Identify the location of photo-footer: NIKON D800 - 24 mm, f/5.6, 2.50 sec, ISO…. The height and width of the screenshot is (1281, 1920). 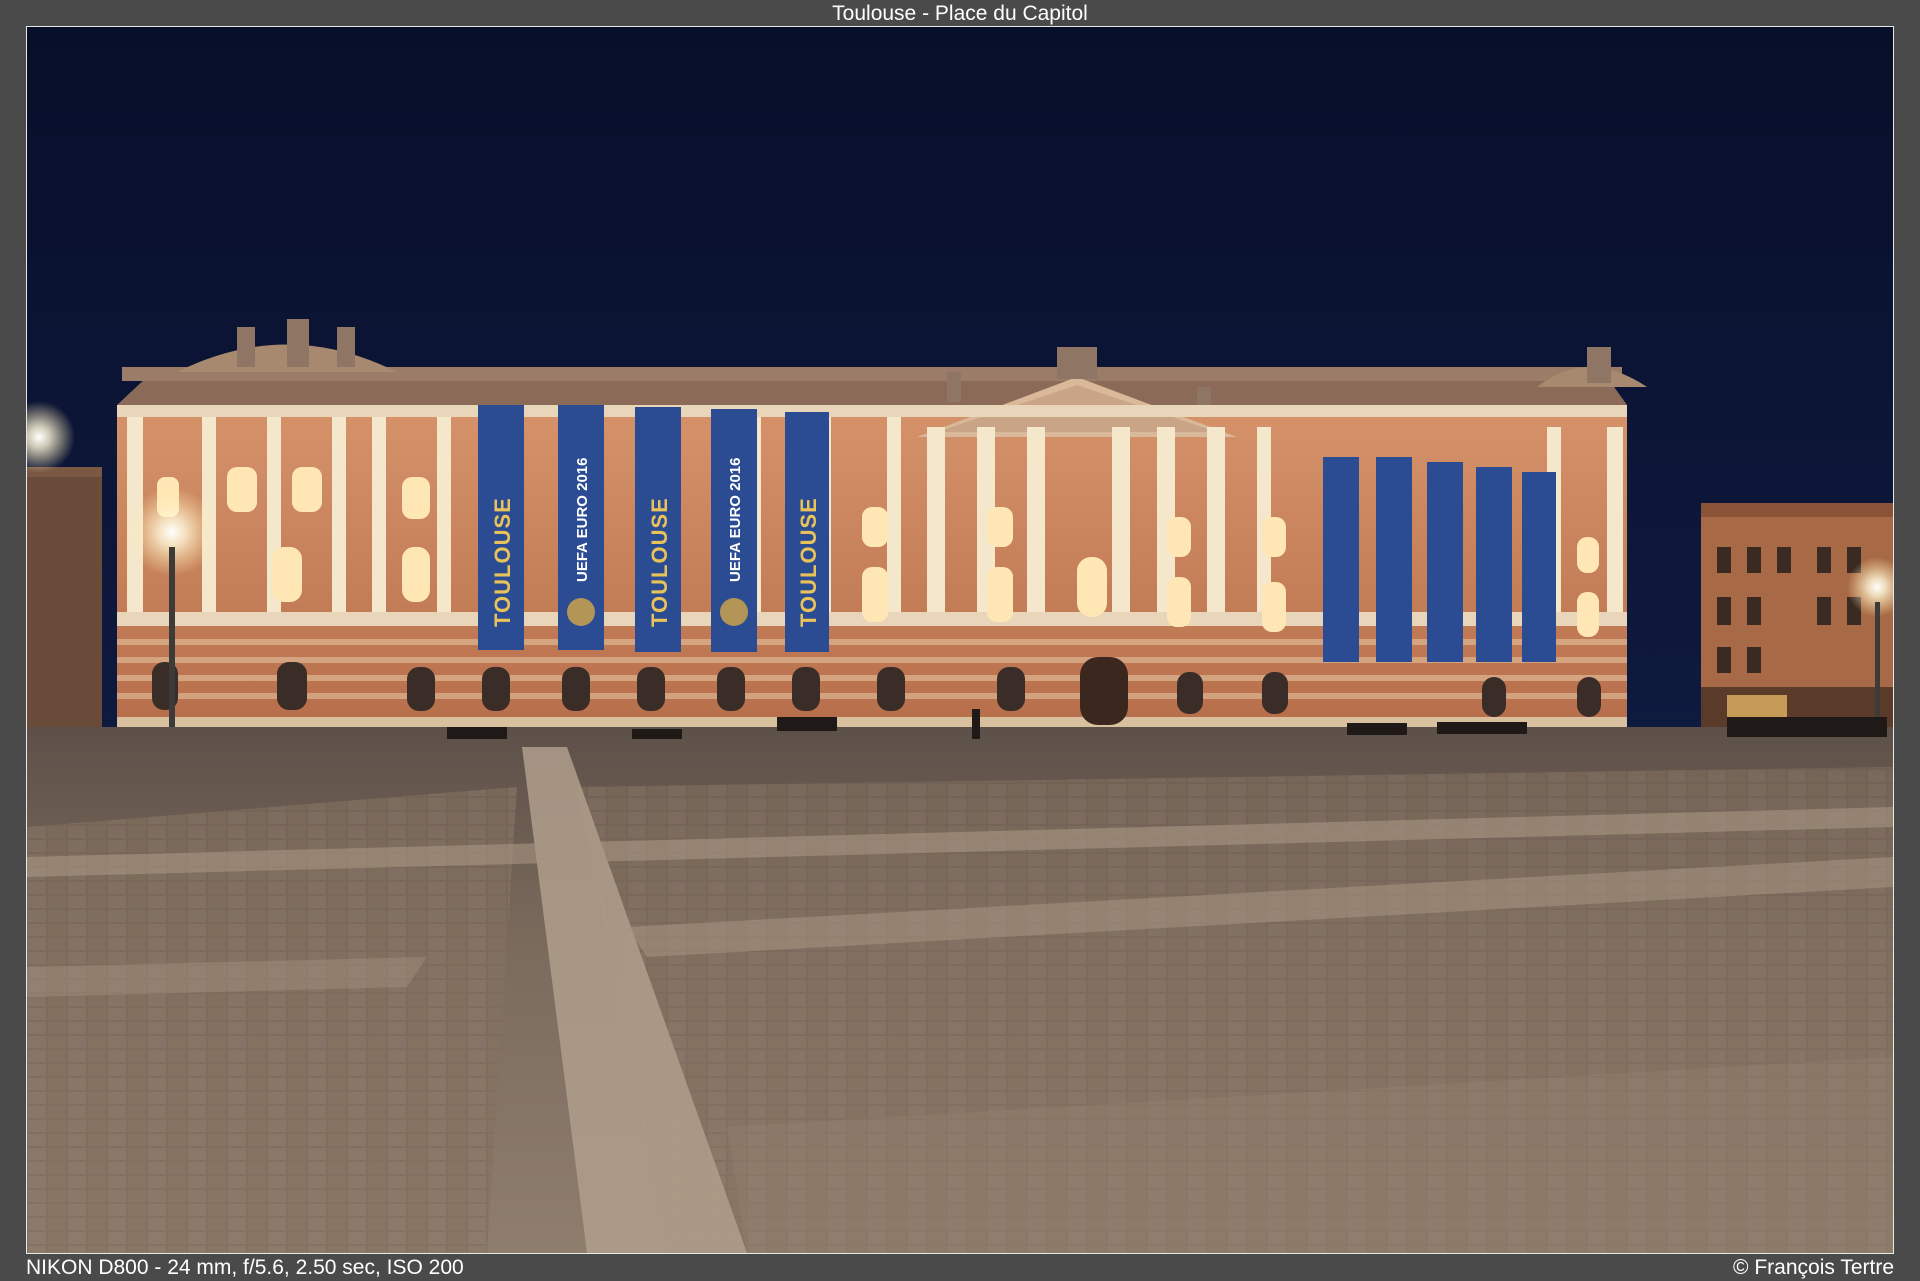
(960, 1267).